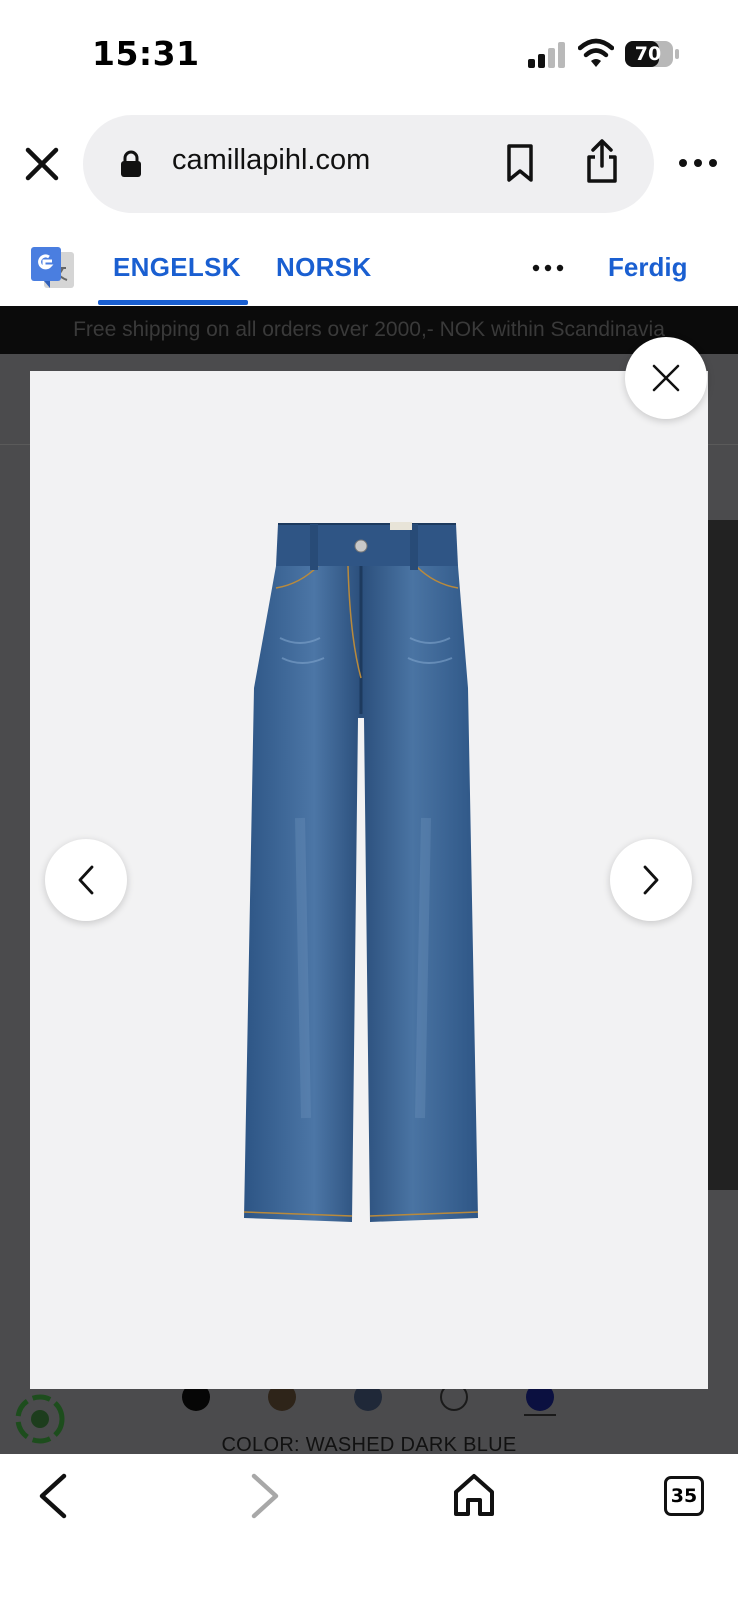 The height and width of the screenshot is (1600, 738). I want to click on battery-icon: 70, so click(652, 54).